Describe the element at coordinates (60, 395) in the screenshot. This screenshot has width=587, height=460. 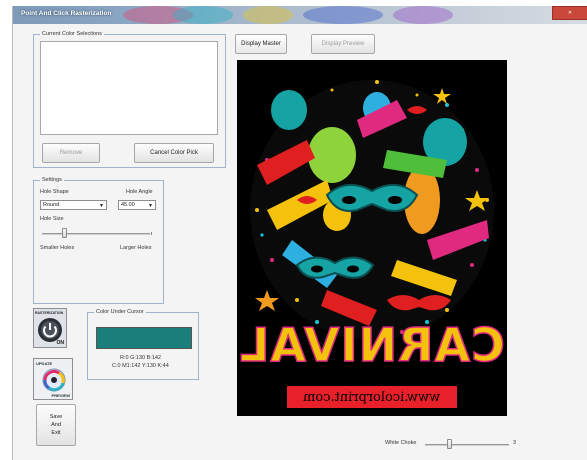
I see `preview-label: PREVIEW` at that location.